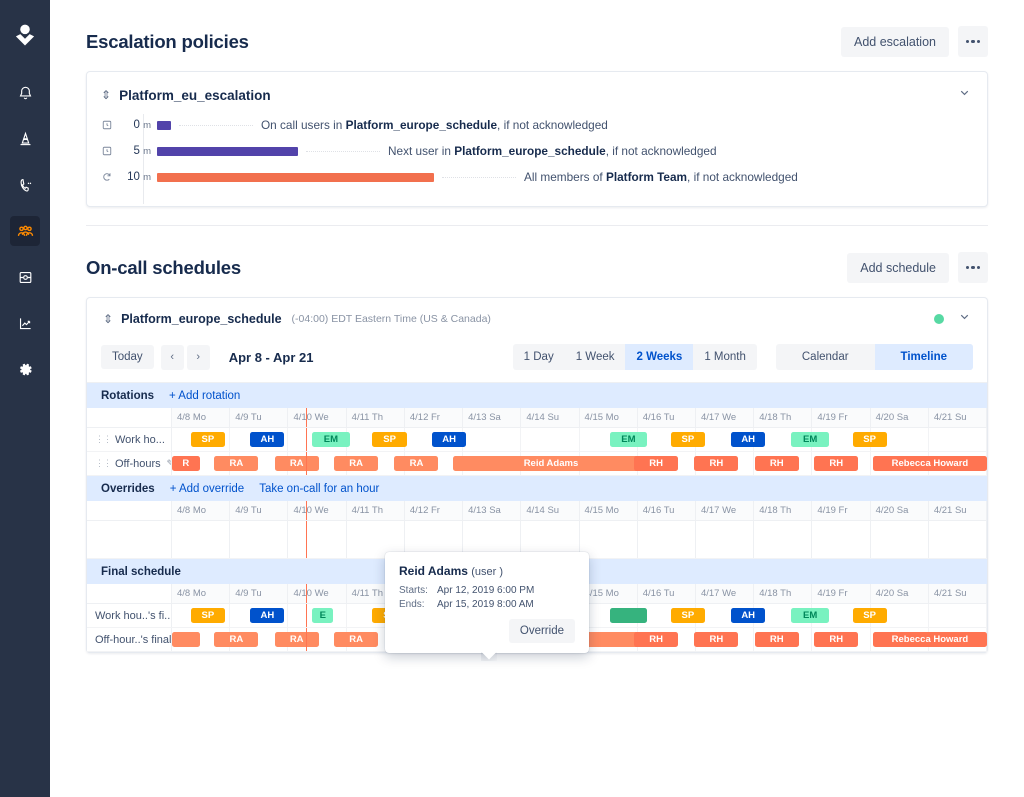 The image size is (1024, 797). Describe the element at coordinates (25, 35) in the screenshot. I see `app-logo-icon` at that location.